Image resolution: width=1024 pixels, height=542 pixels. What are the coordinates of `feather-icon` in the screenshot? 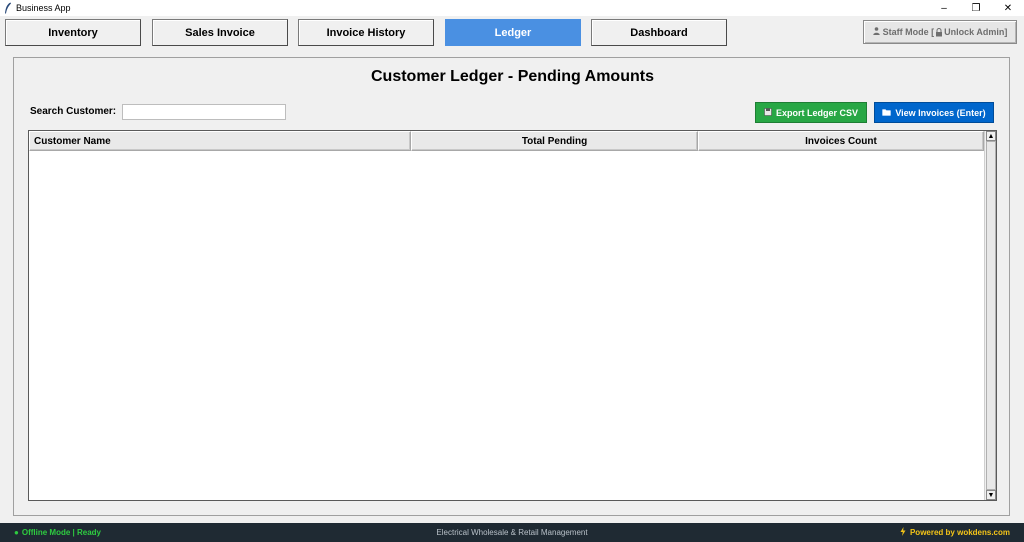 It's located at (8, 8).